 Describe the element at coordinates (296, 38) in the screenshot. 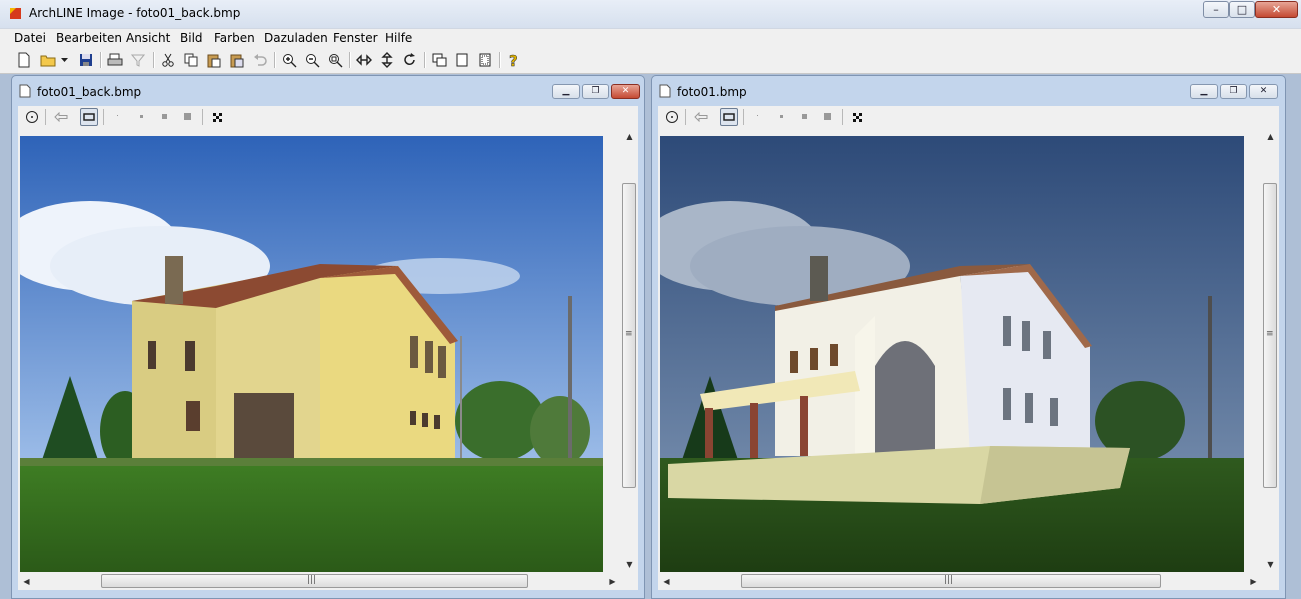

I see `menu-dazuladen: Dazuladen` at that location.